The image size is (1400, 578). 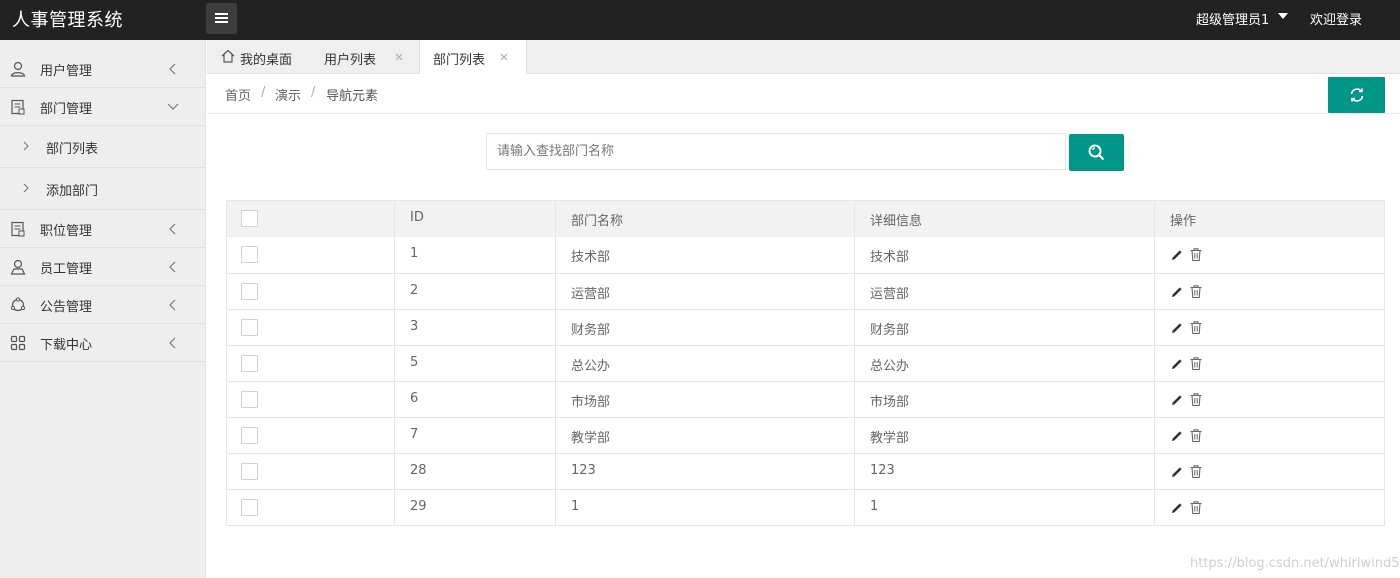 I want to click on tab-department-list: 部门列表, so click(x=473, y=57).